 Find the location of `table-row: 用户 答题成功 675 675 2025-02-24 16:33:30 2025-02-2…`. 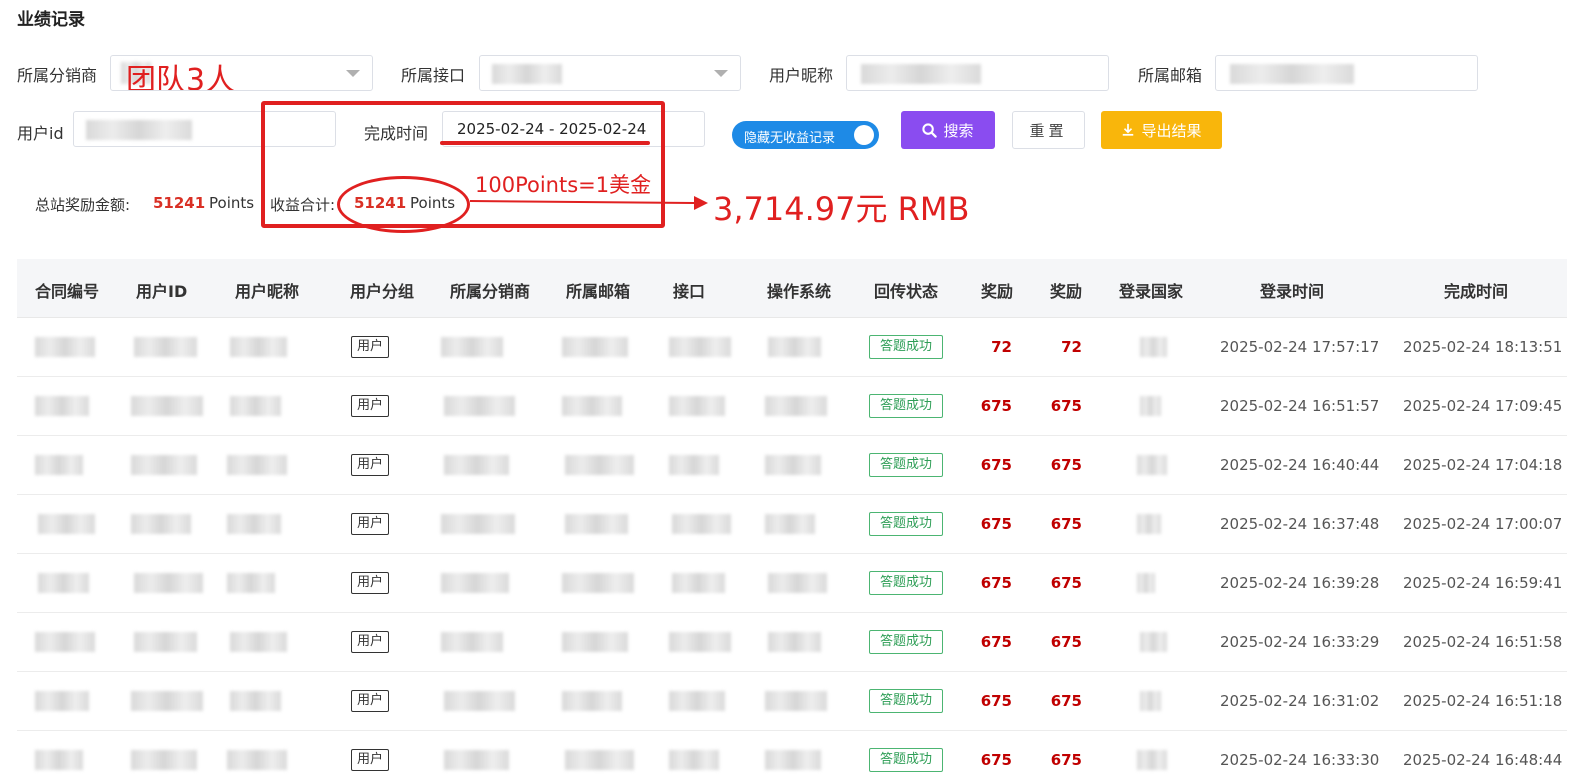

table-row: 用户 答题成功 675 675 2025-02-24 16:33:30 2025-02-2… is located at coordinates (792, 756).